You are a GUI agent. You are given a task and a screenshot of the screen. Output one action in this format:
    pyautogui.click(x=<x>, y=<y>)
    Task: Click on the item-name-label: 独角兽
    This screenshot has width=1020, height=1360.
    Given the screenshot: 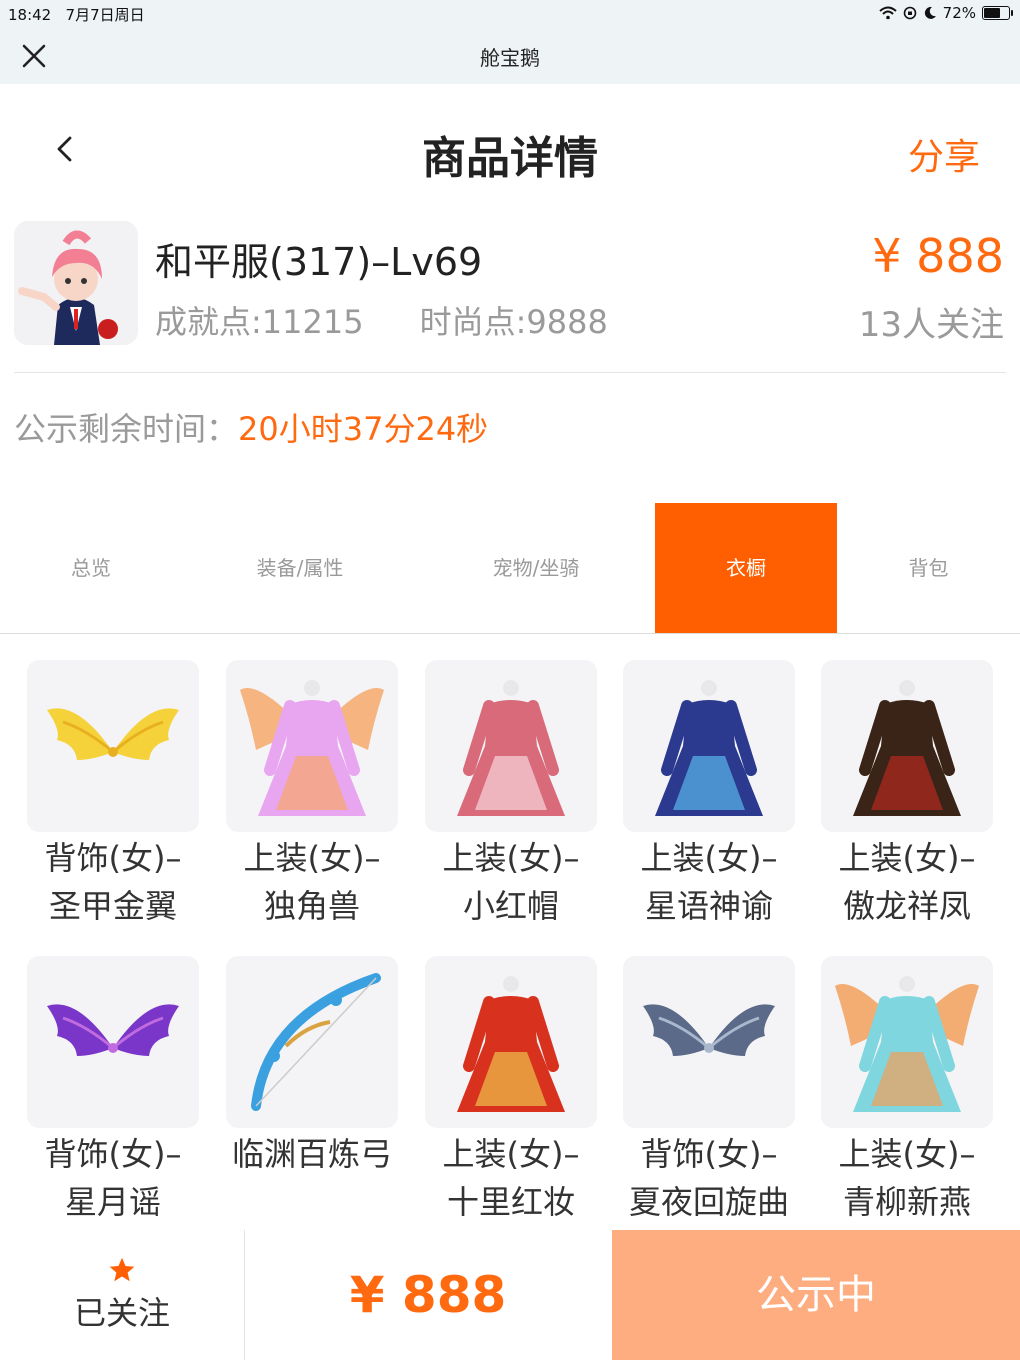 What is the action you would take?
    pyautogui.click(x=311, y=906)
    